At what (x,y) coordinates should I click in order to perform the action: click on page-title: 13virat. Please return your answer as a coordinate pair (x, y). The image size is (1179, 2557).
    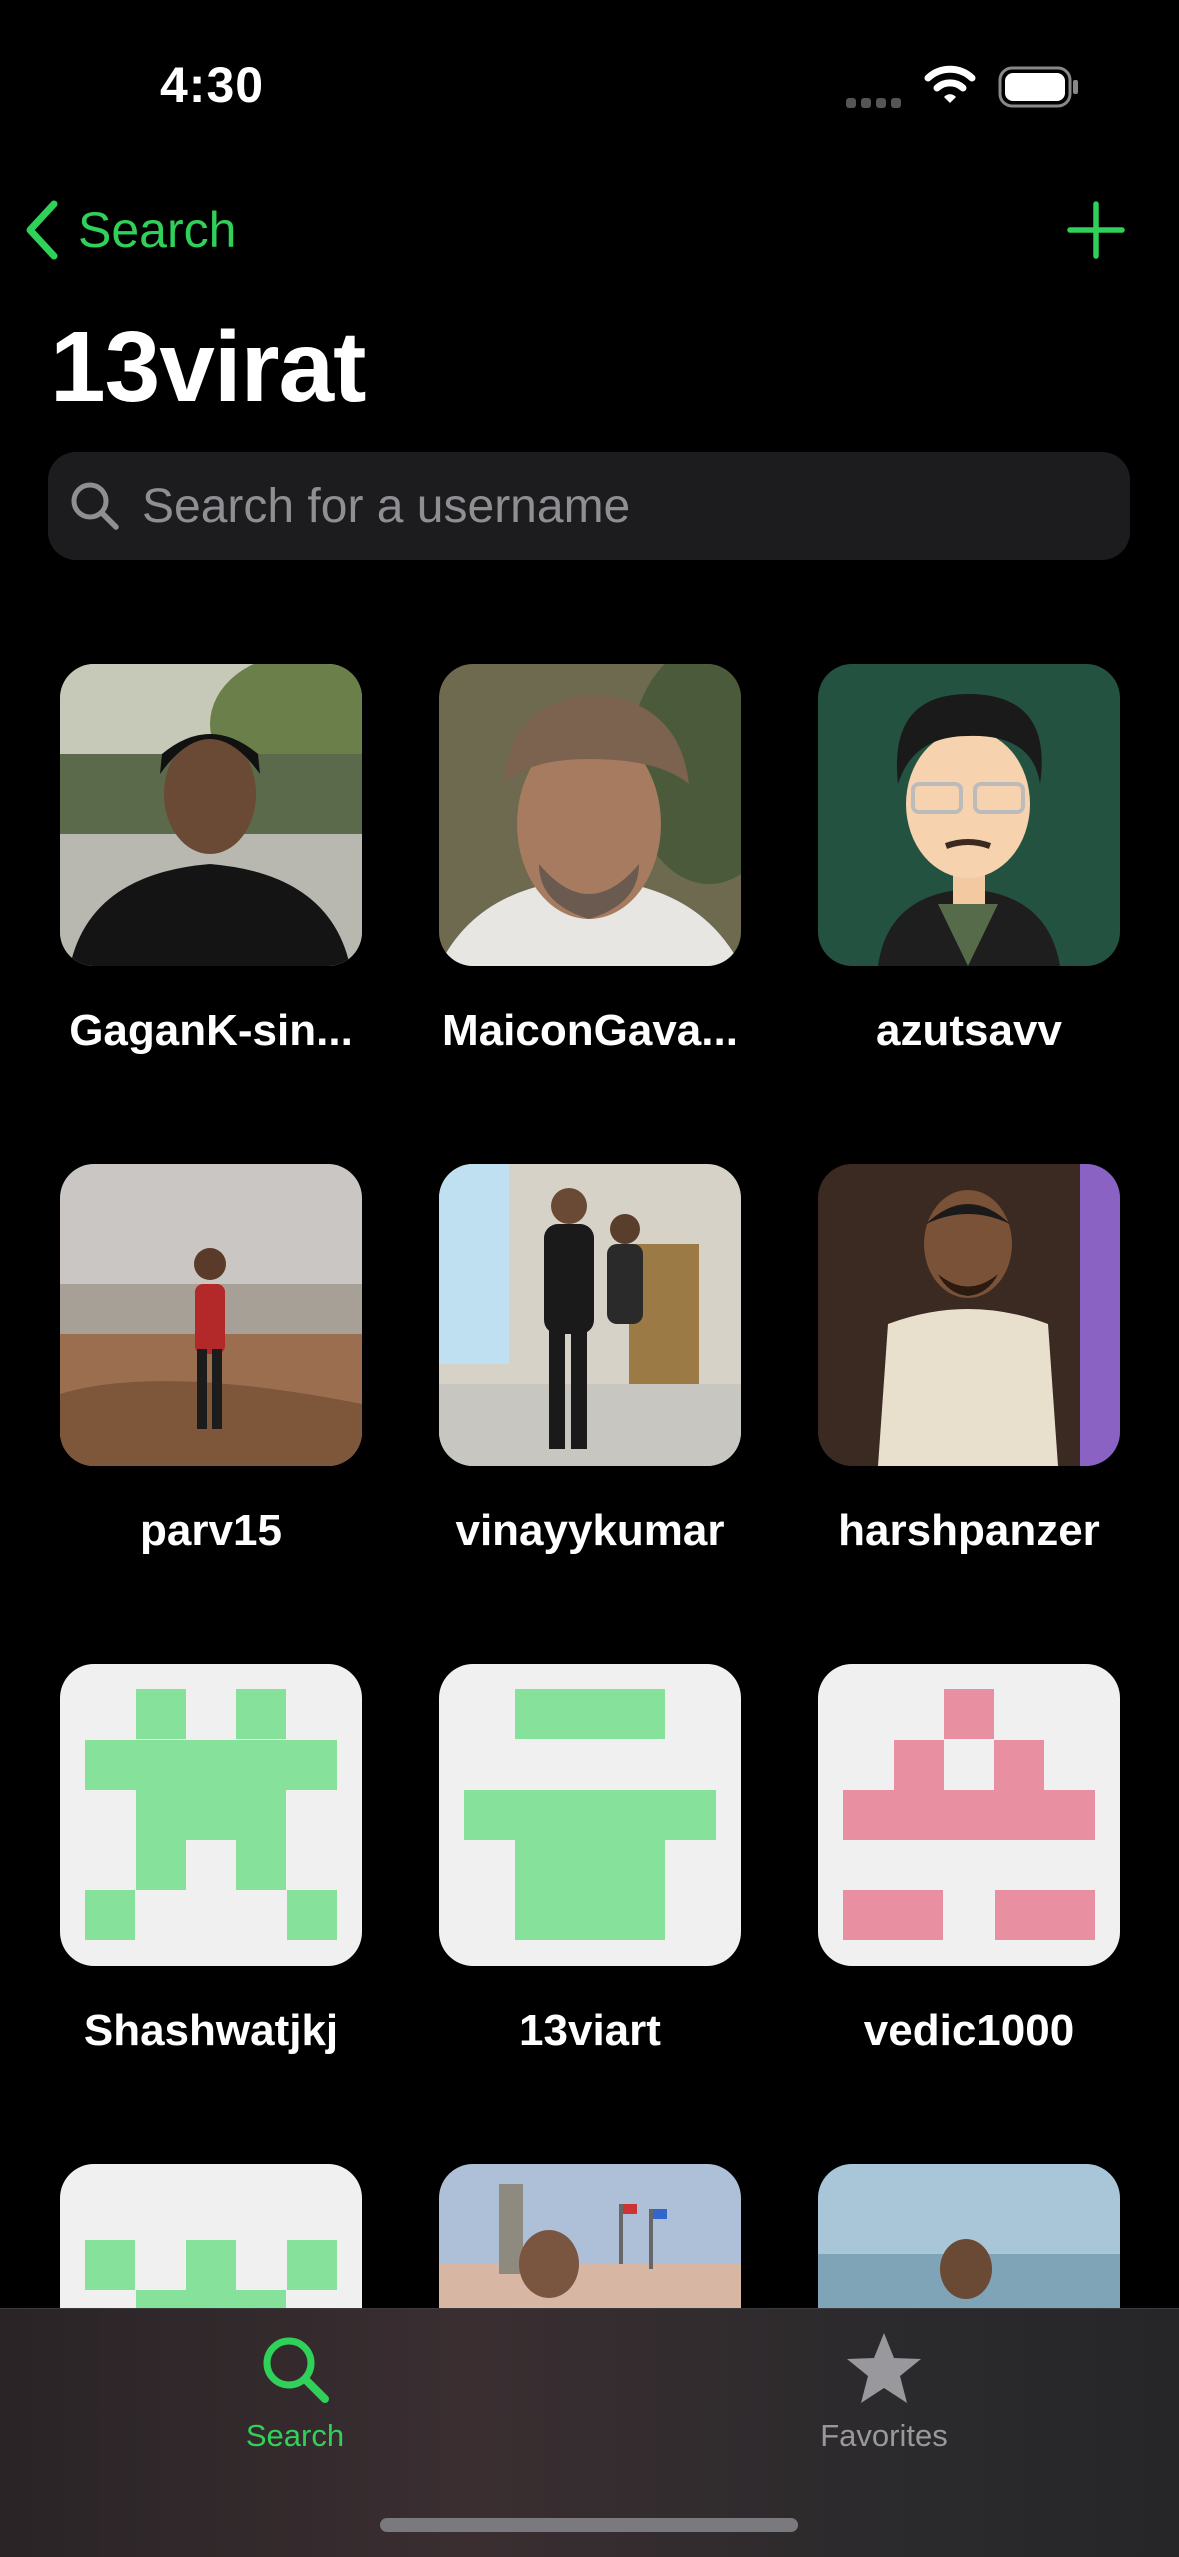
    Looking at the image, I should click on (208, 367).